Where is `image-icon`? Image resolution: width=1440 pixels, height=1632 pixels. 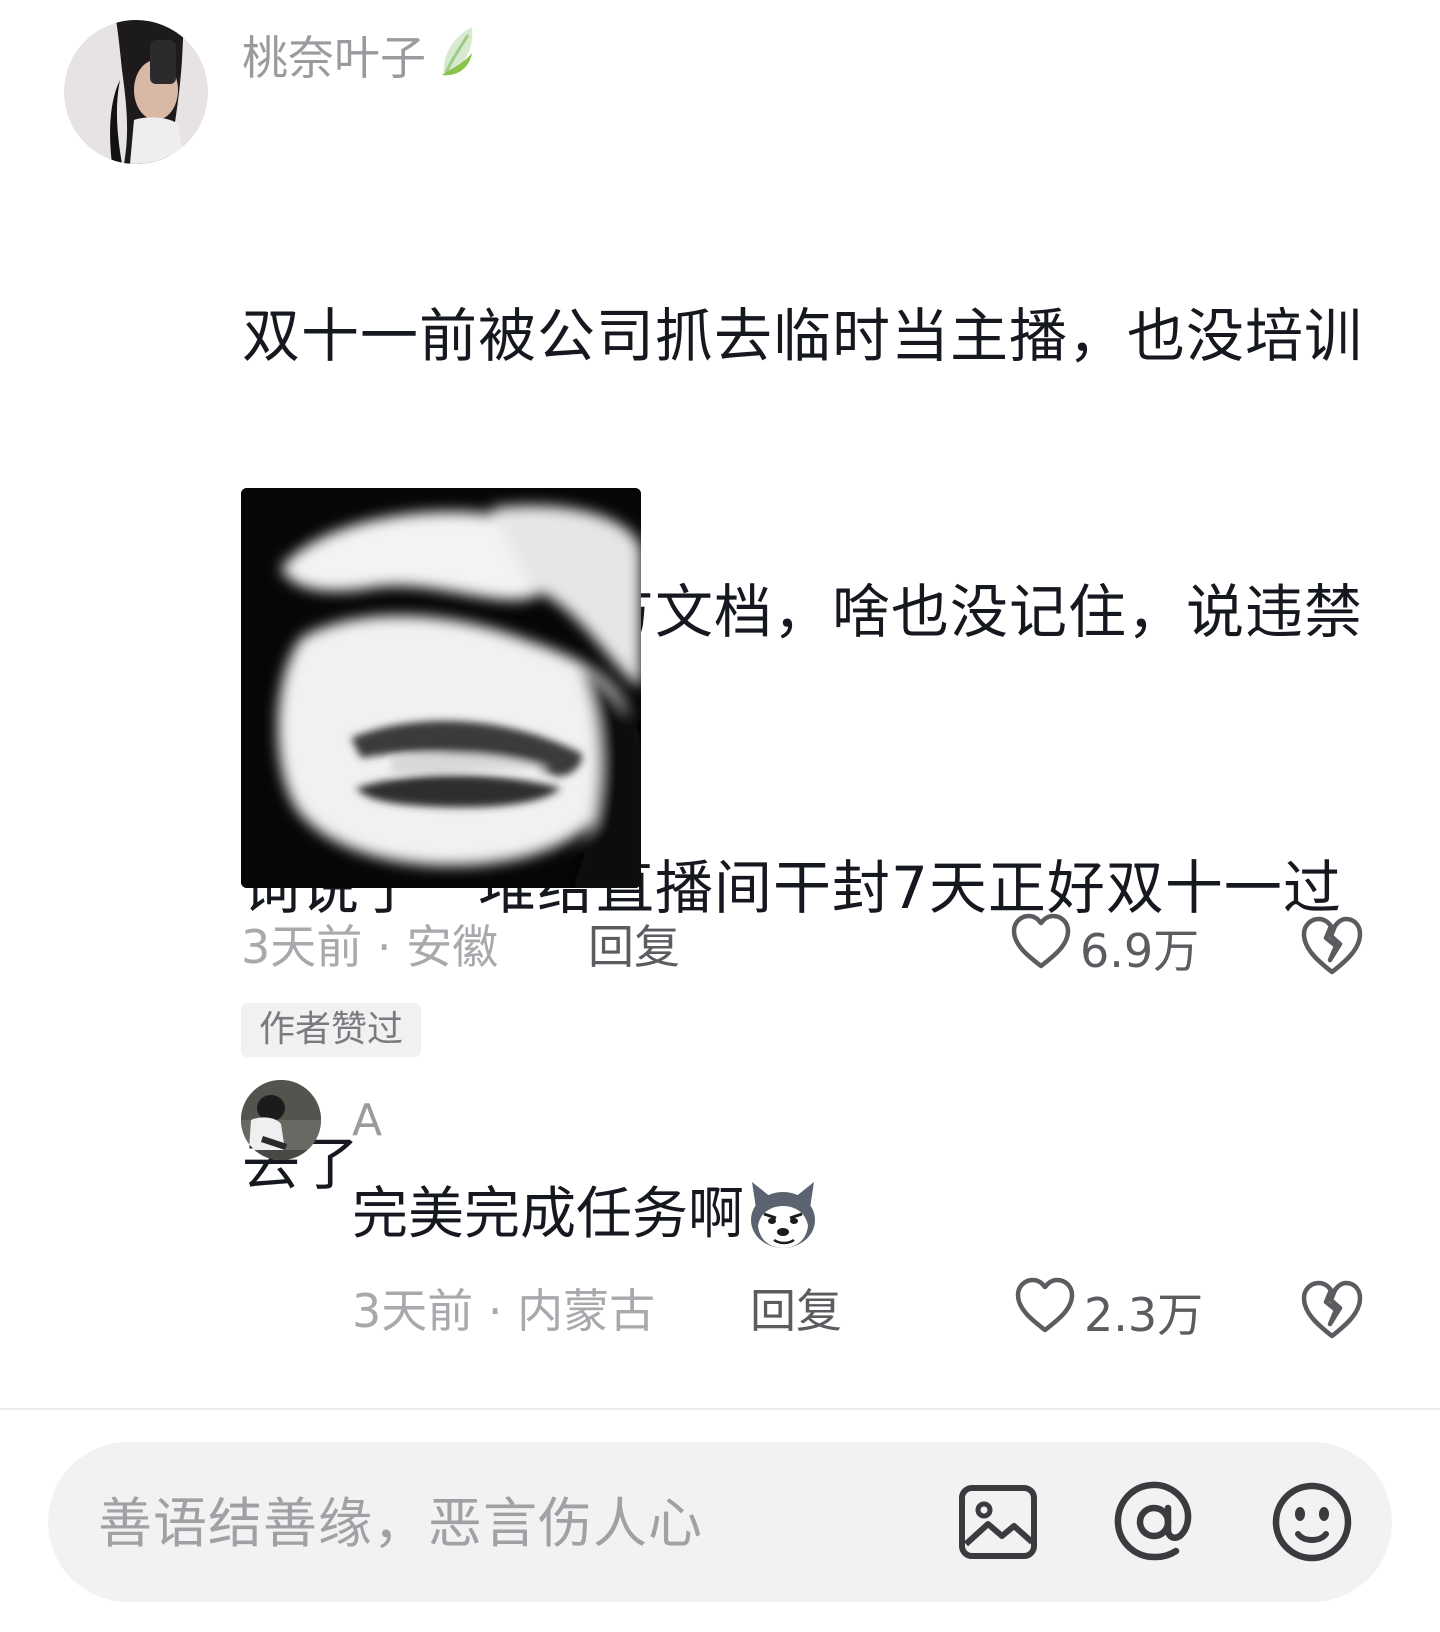 image-icon is located at coordinates (998, 1522).